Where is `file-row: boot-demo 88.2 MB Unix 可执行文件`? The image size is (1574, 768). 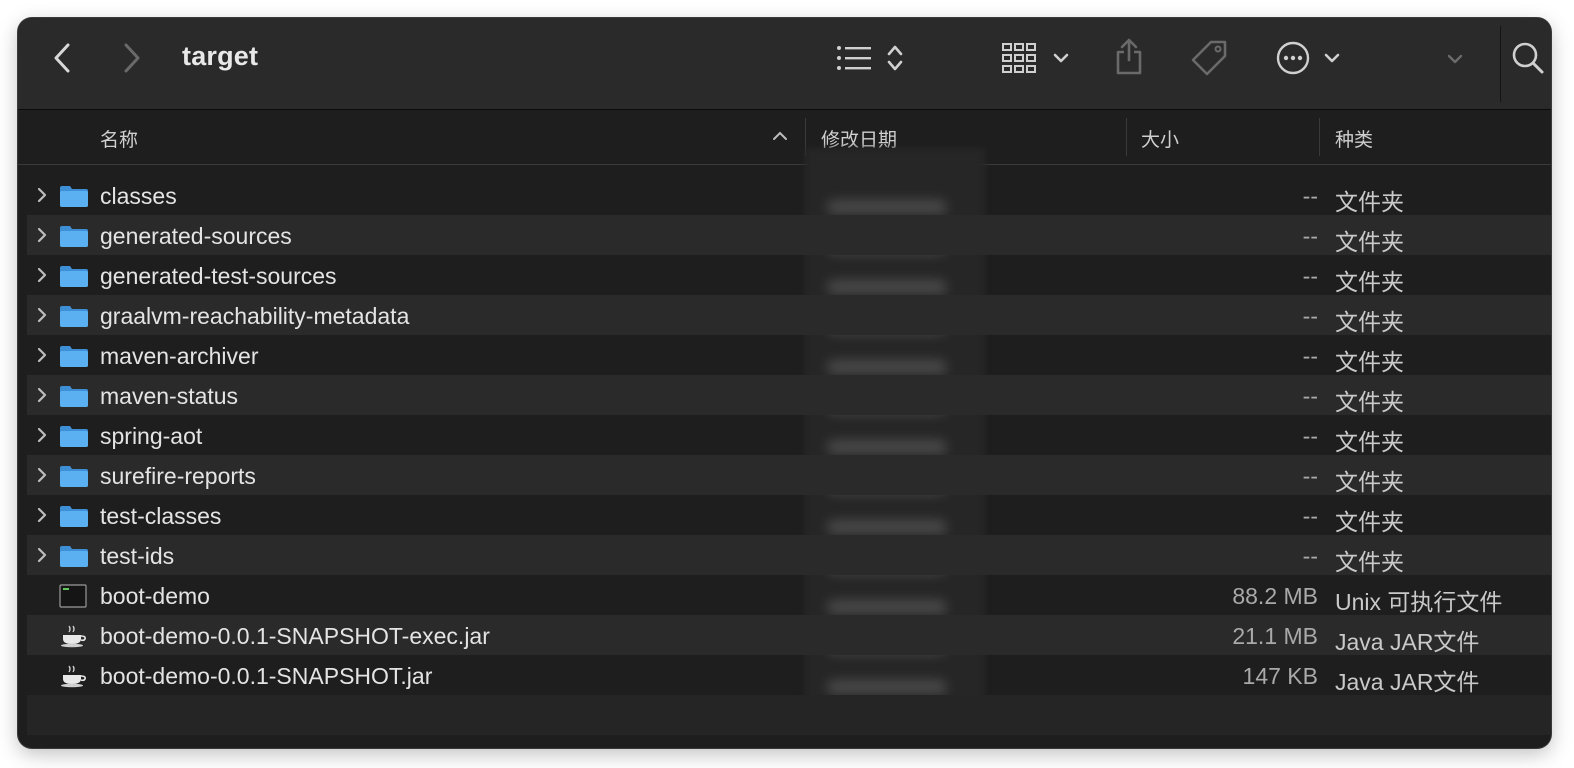
file-row: boot-demo 88.2 MB Unix 可执行文件 is located at coordinates (789, 595).